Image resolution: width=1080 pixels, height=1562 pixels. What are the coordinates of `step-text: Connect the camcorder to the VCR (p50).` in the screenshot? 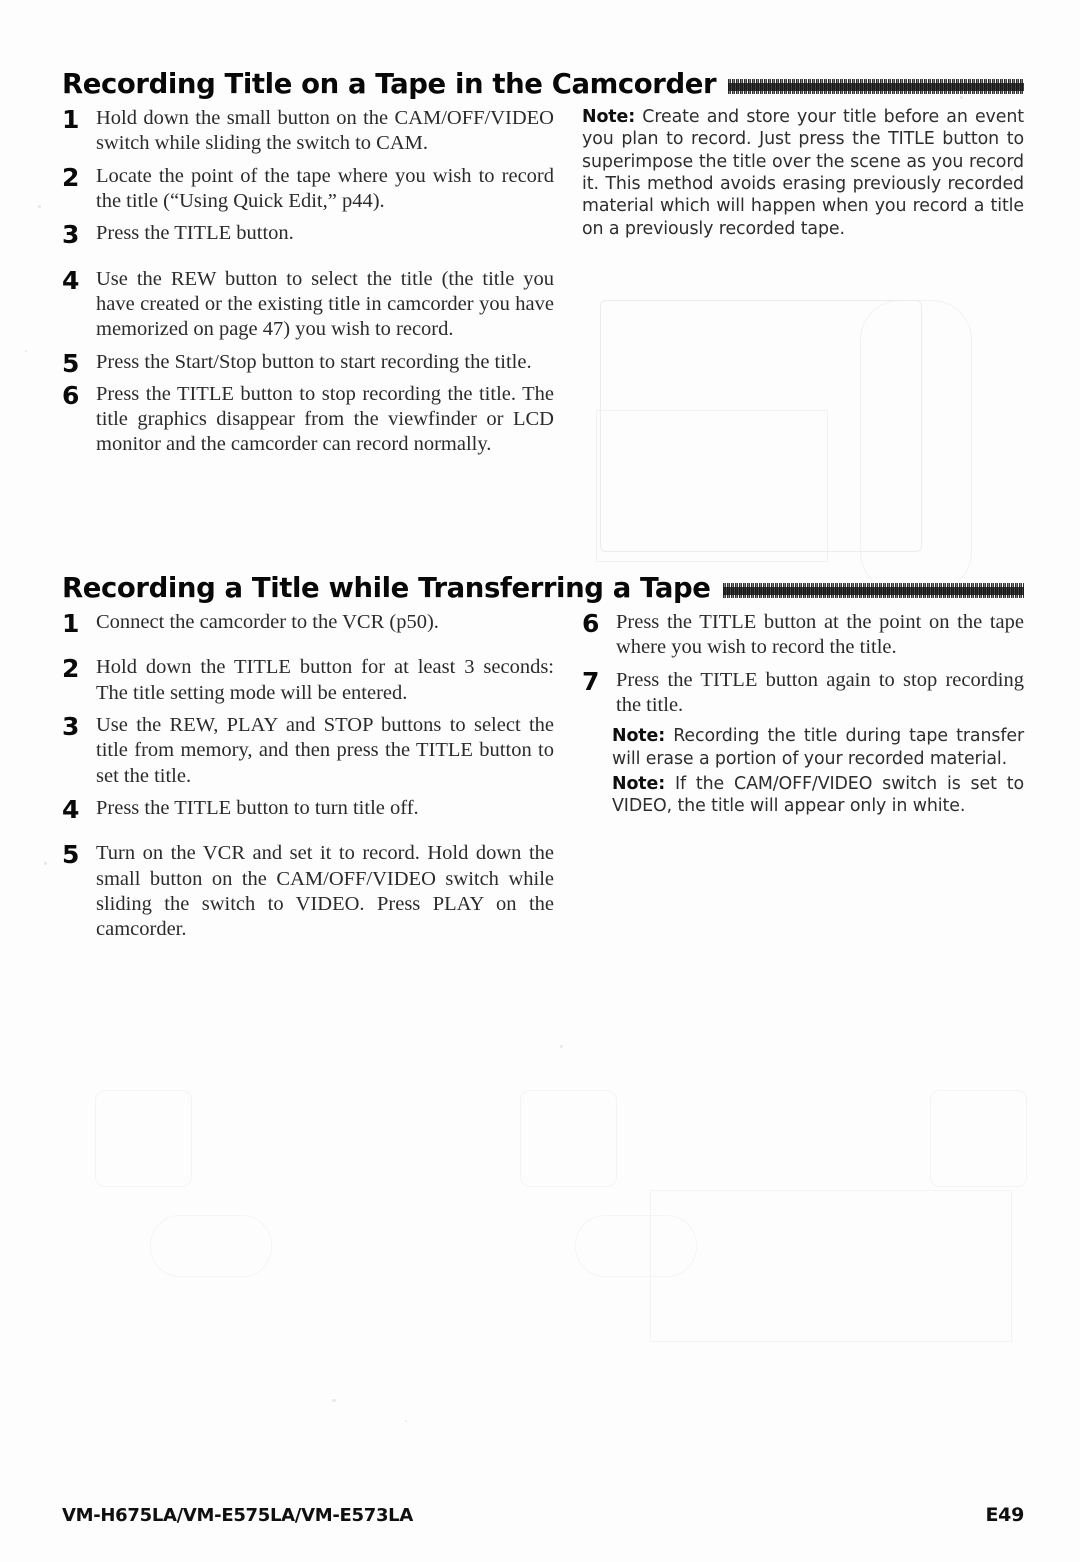 It's located at (267, 622).